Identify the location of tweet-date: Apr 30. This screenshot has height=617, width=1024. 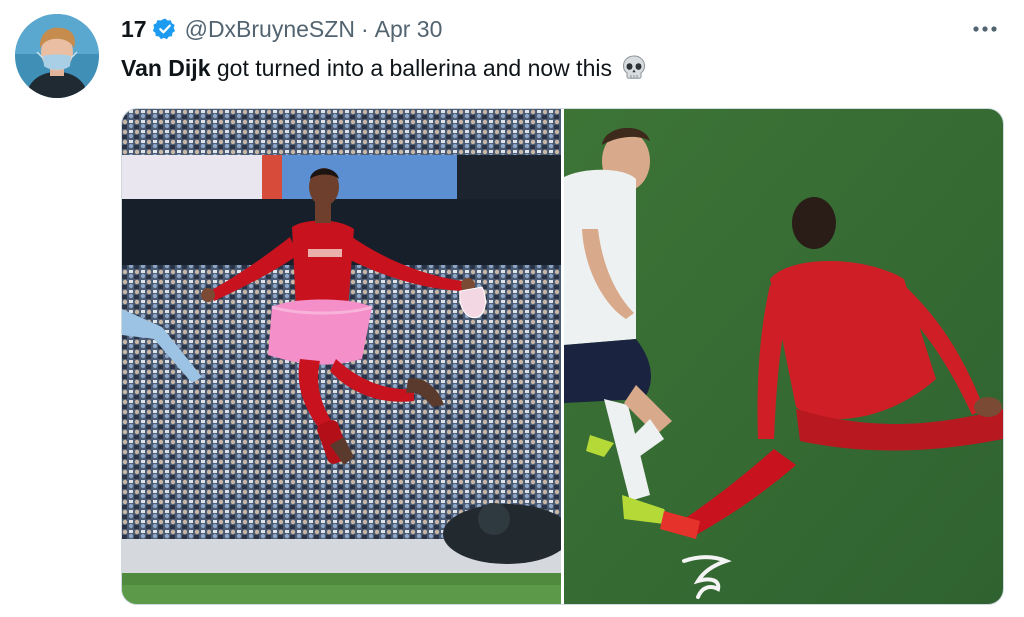
(409, 29).